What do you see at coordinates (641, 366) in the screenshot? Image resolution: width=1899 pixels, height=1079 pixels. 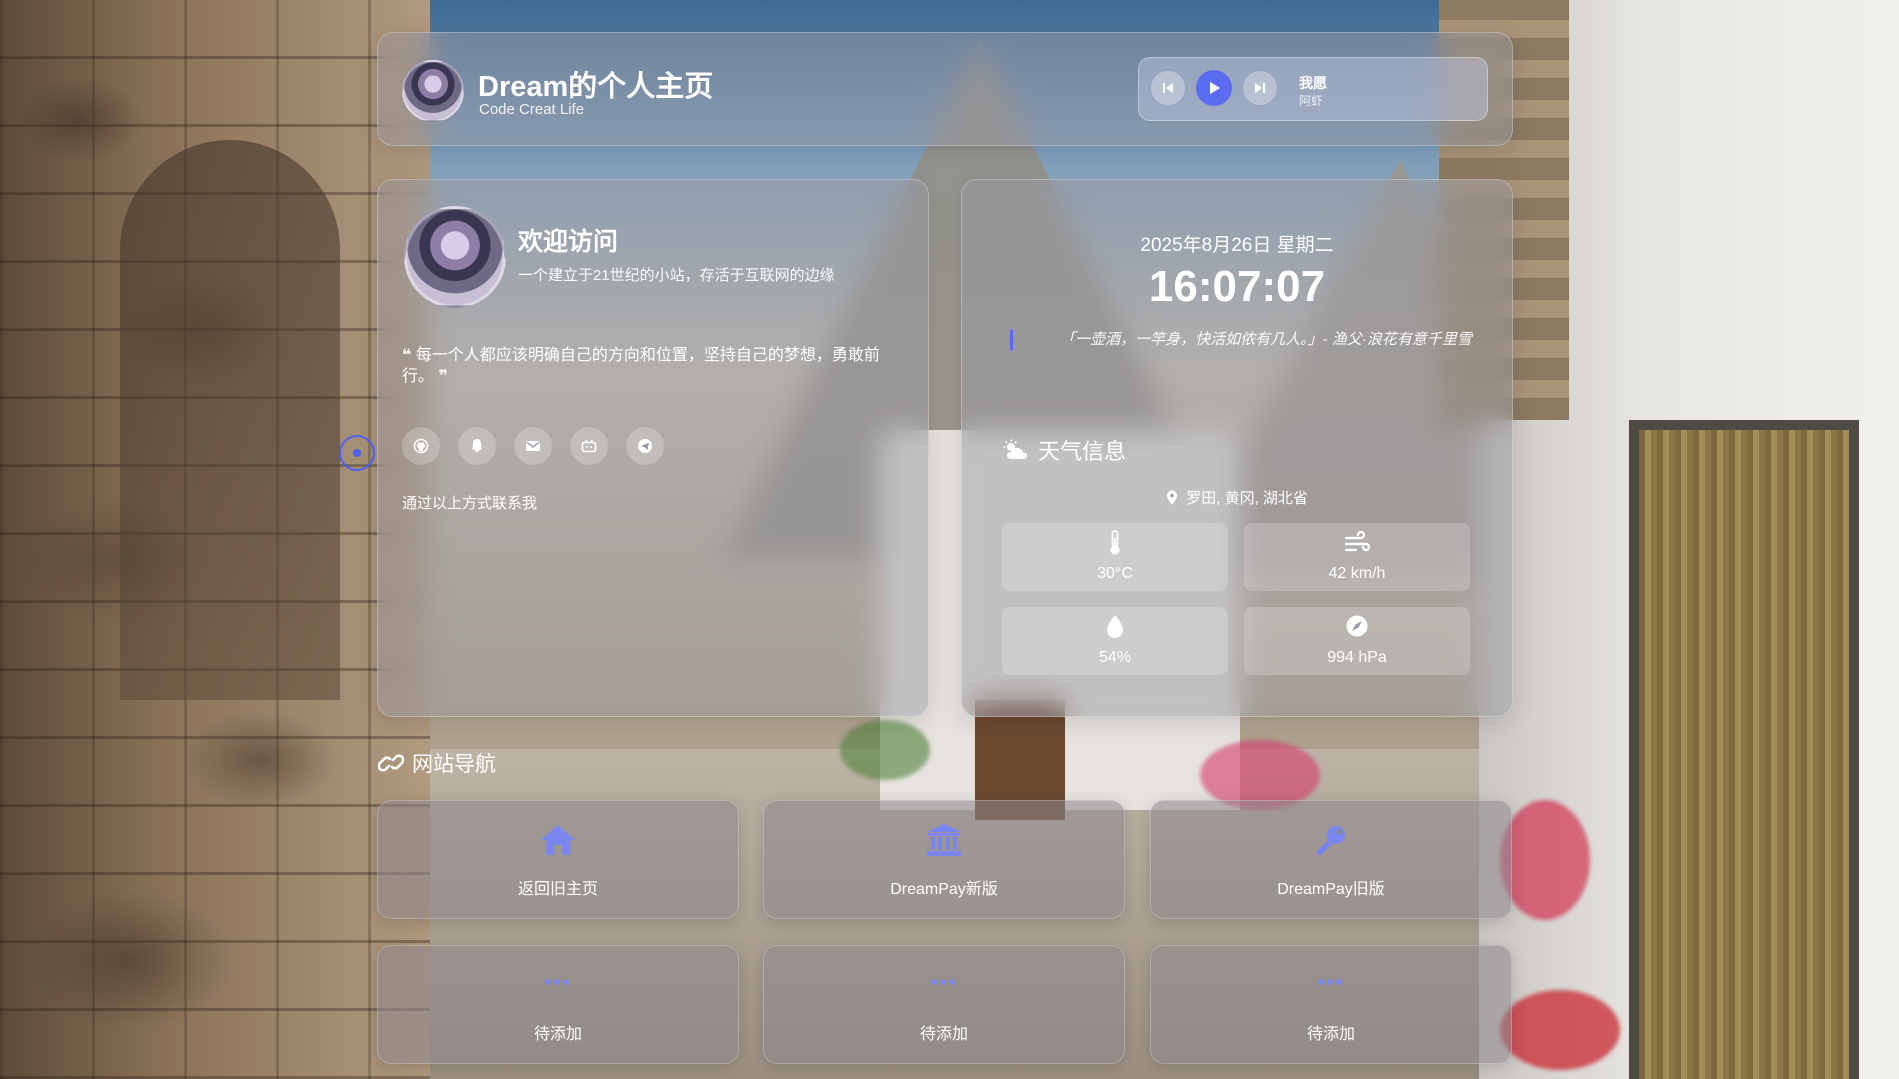 I see `motto-text: 每一个人都应该明确自己的方向和位置，坚持自己的梦想，勇敢前行。` at bounding box center [641, 366].